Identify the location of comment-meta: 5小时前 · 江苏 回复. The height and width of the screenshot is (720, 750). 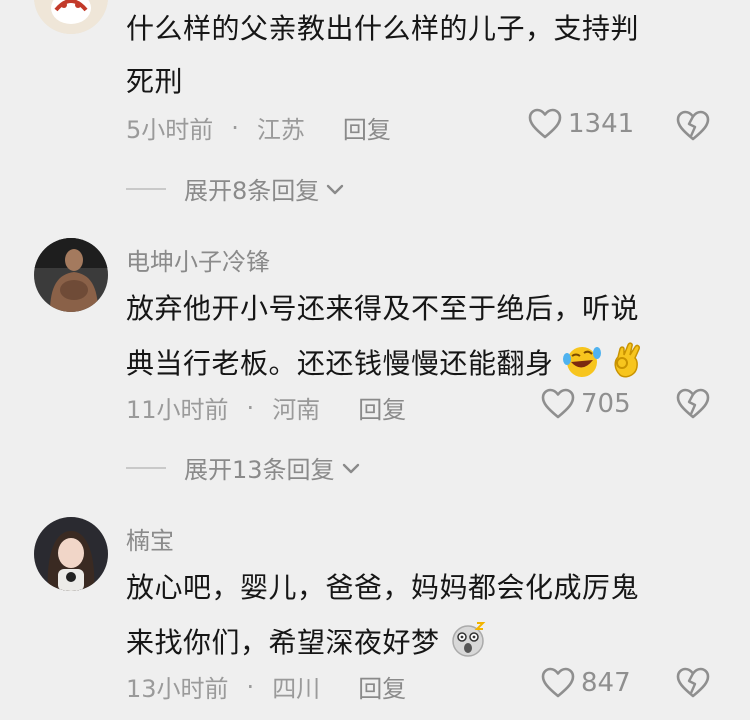
(258, 127).